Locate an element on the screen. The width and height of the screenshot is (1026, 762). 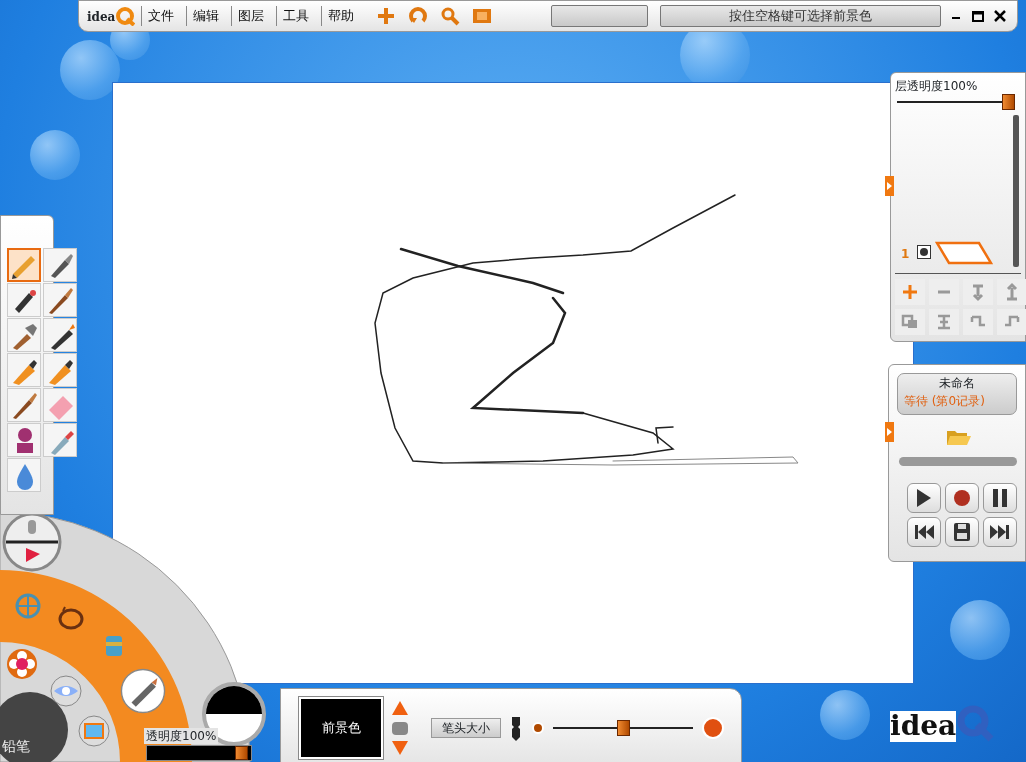
pen-tool is located at coordinates (60, 265).